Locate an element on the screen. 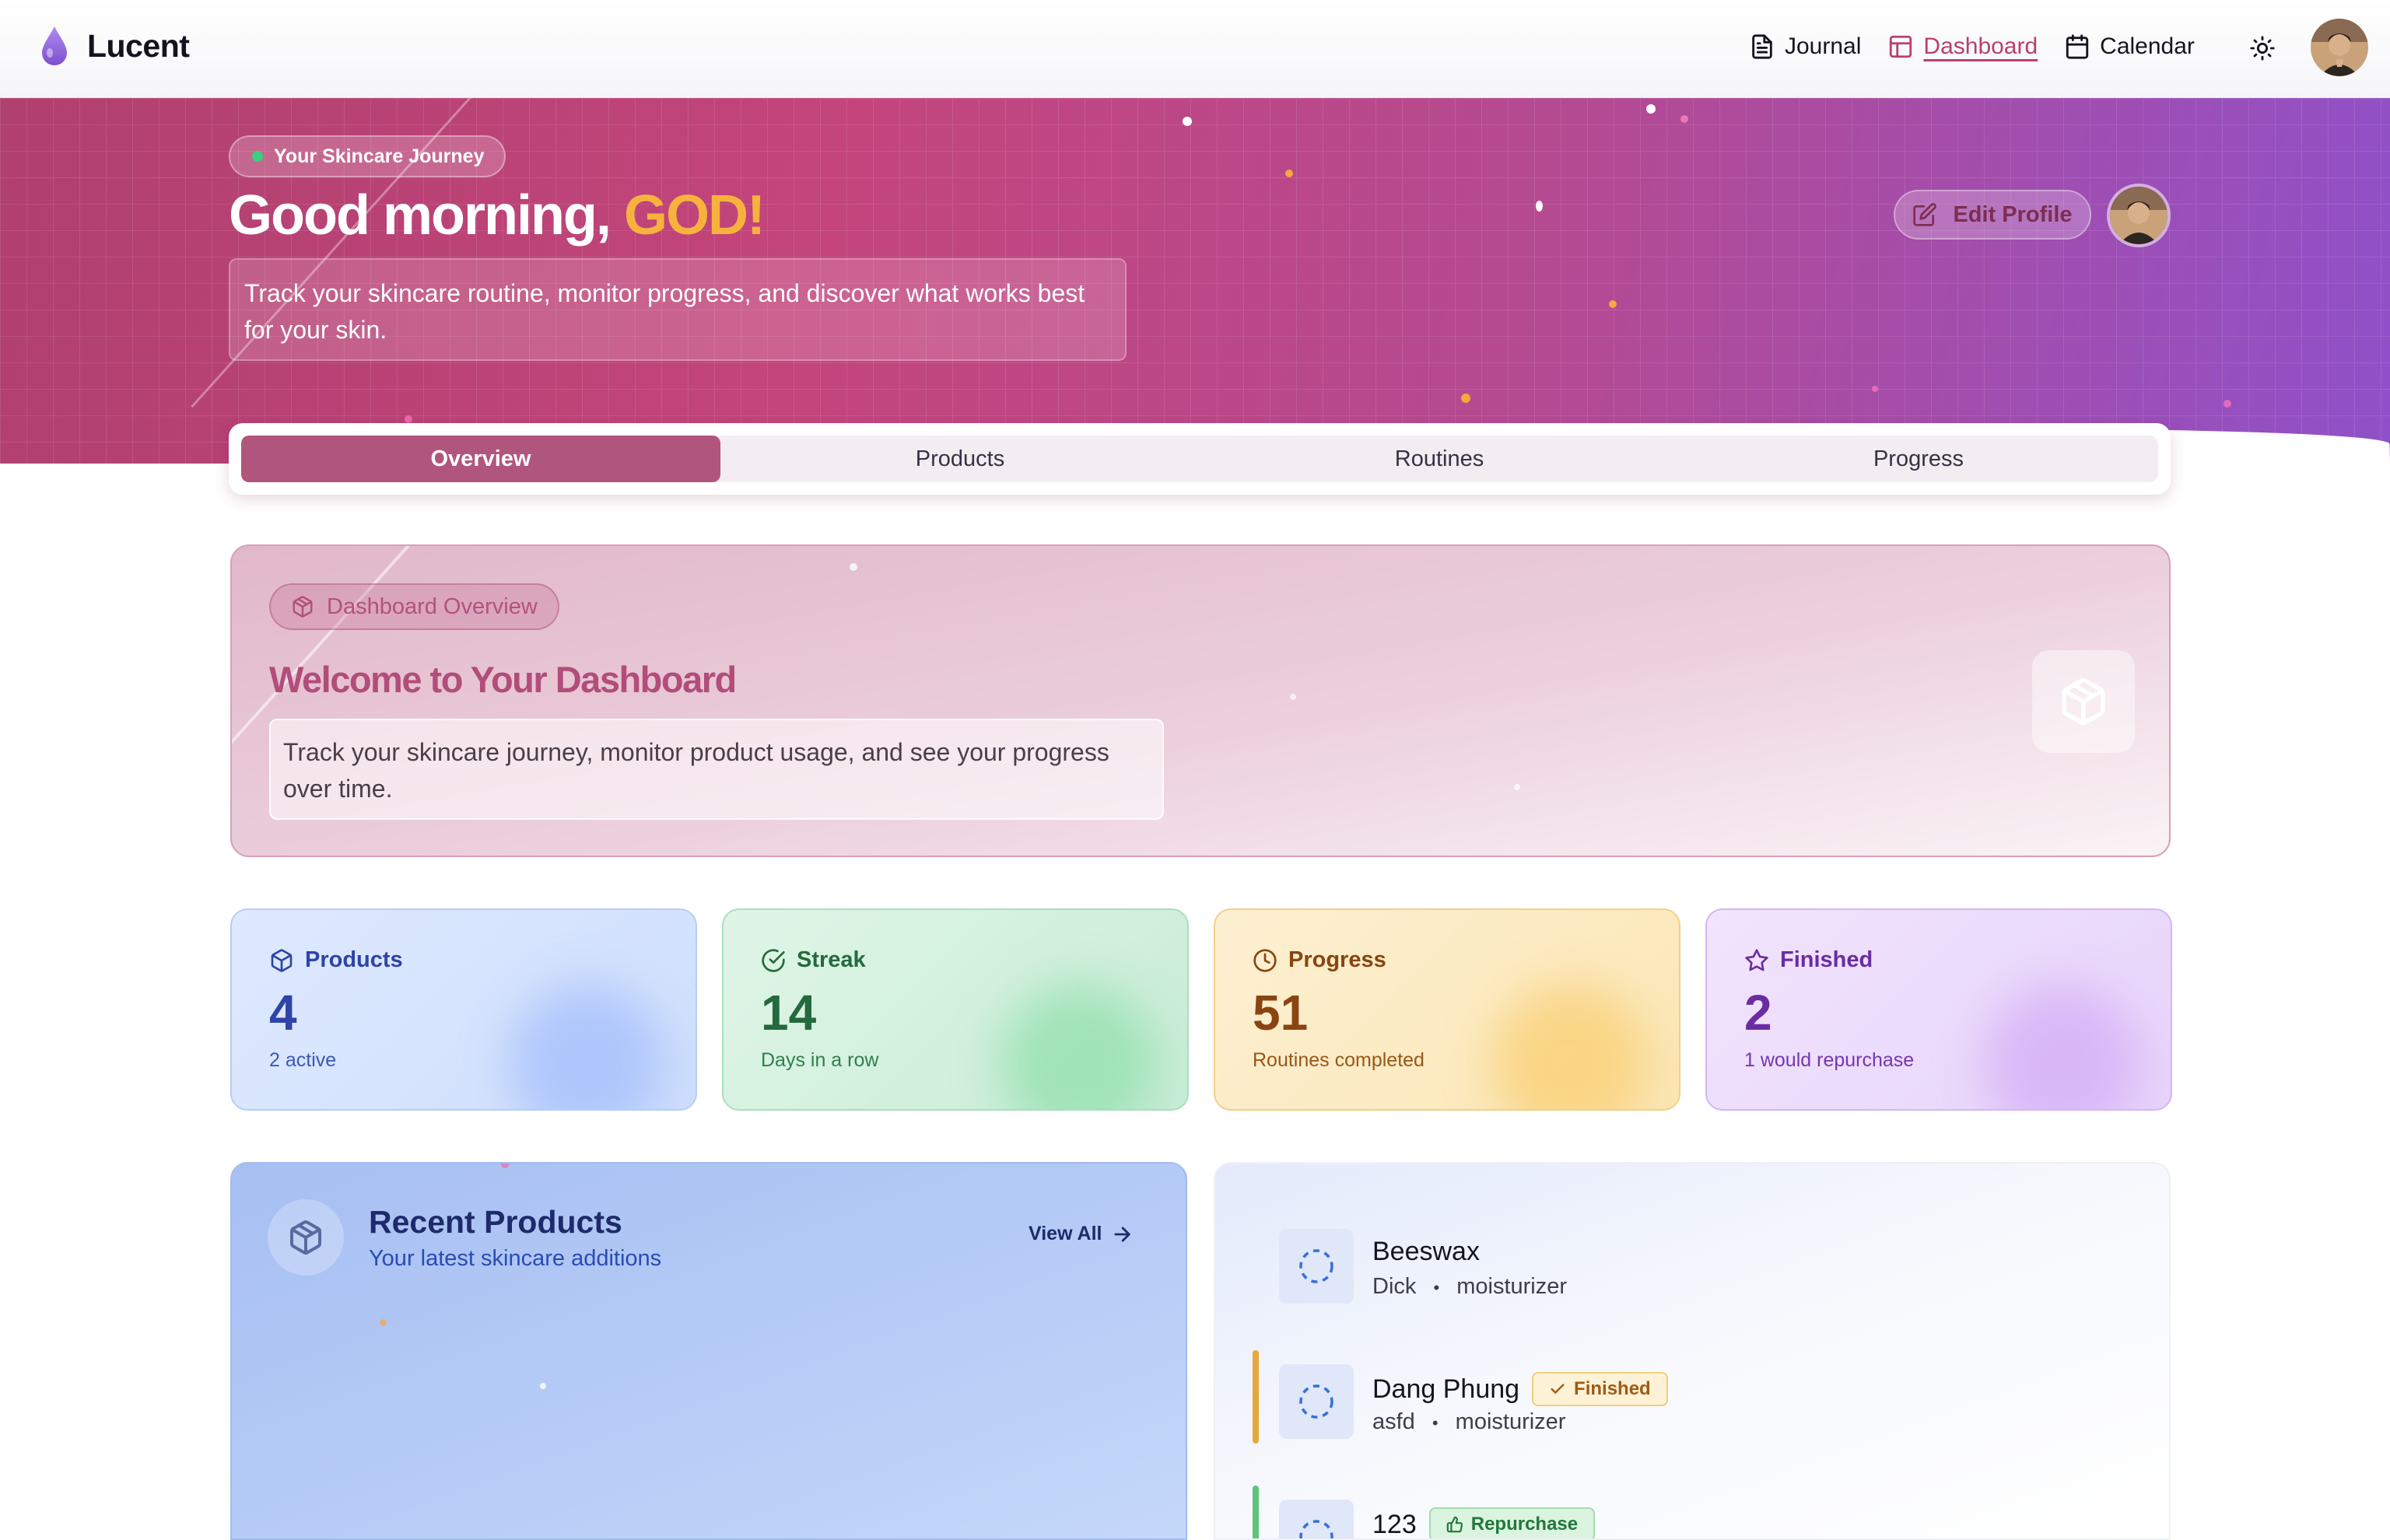 The height and width of the screenshot is (1540, 2390). brand: Lucent is located at coordinates (114, 46).